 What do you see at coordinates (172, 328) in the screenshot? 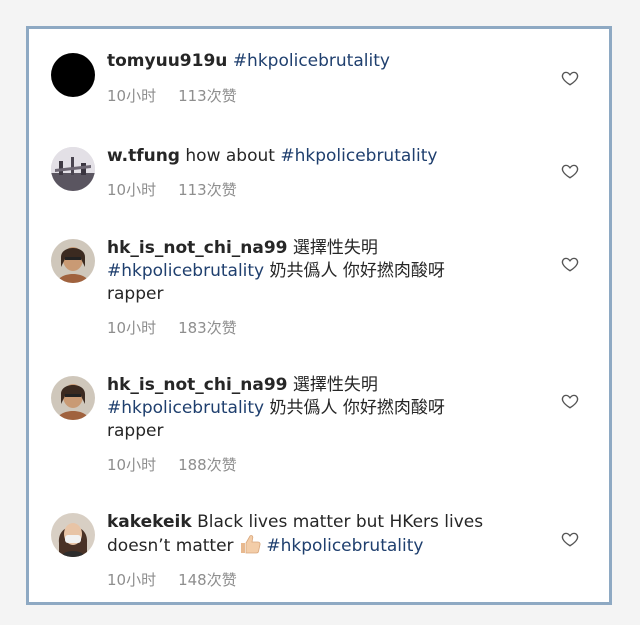
I see `comment-meta: 10小时 183次赞` at bounding box center [172, 328].